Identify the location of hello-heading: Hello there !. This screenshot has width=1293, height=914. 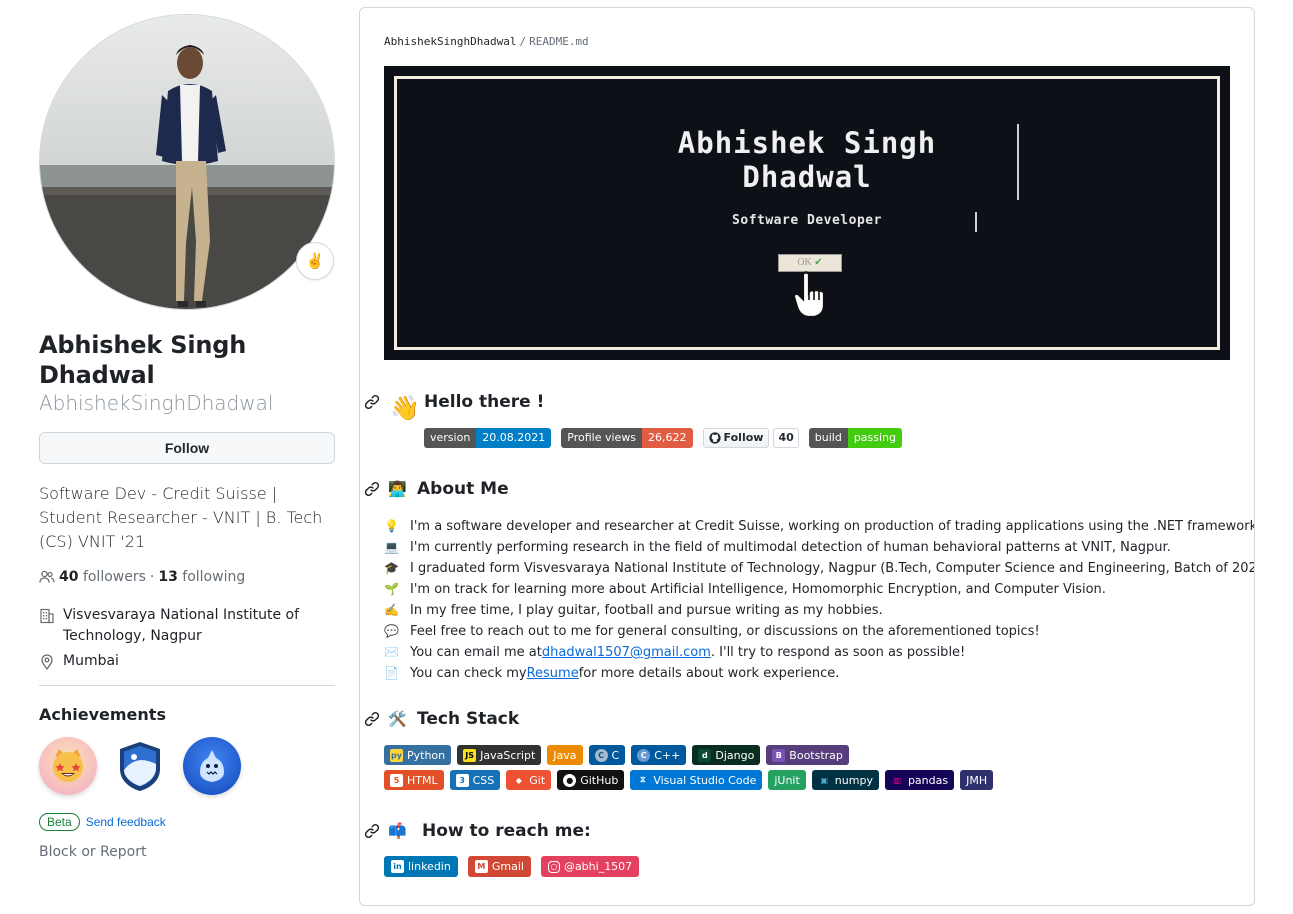
(484, 402).